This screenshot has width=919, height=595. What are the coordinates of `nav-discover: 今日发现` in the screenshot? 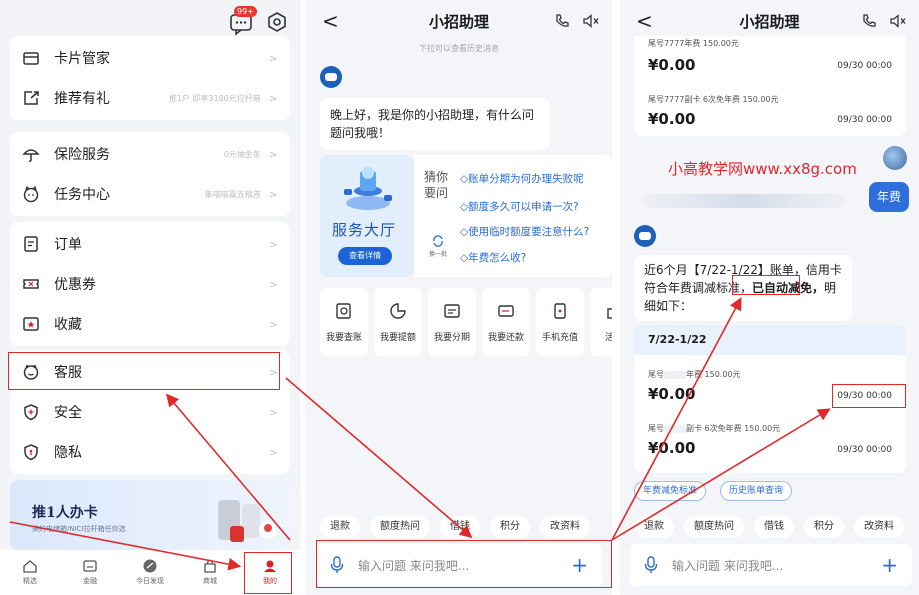 It's located at (150, 572).